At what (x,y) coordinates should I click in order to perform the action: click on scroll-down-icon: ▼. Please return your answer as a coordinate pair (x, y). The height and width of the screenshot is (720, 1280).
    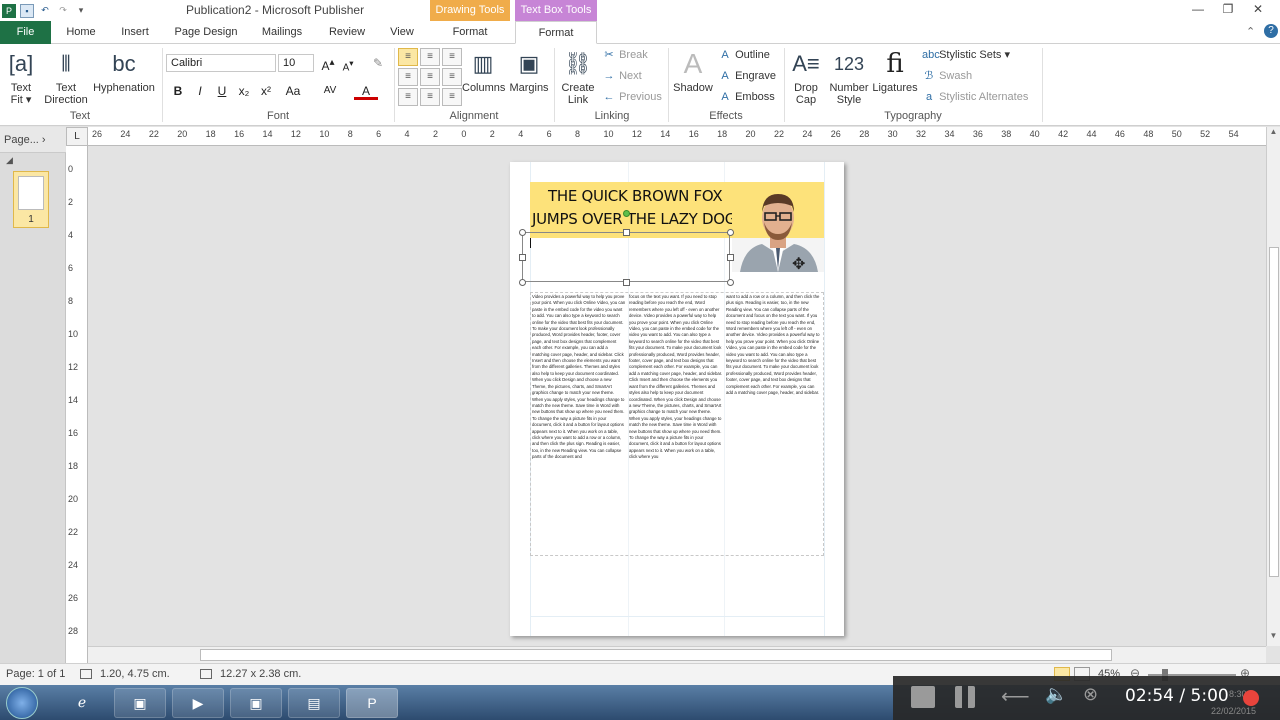
    Looking at the image, I should click on (1273, 638).